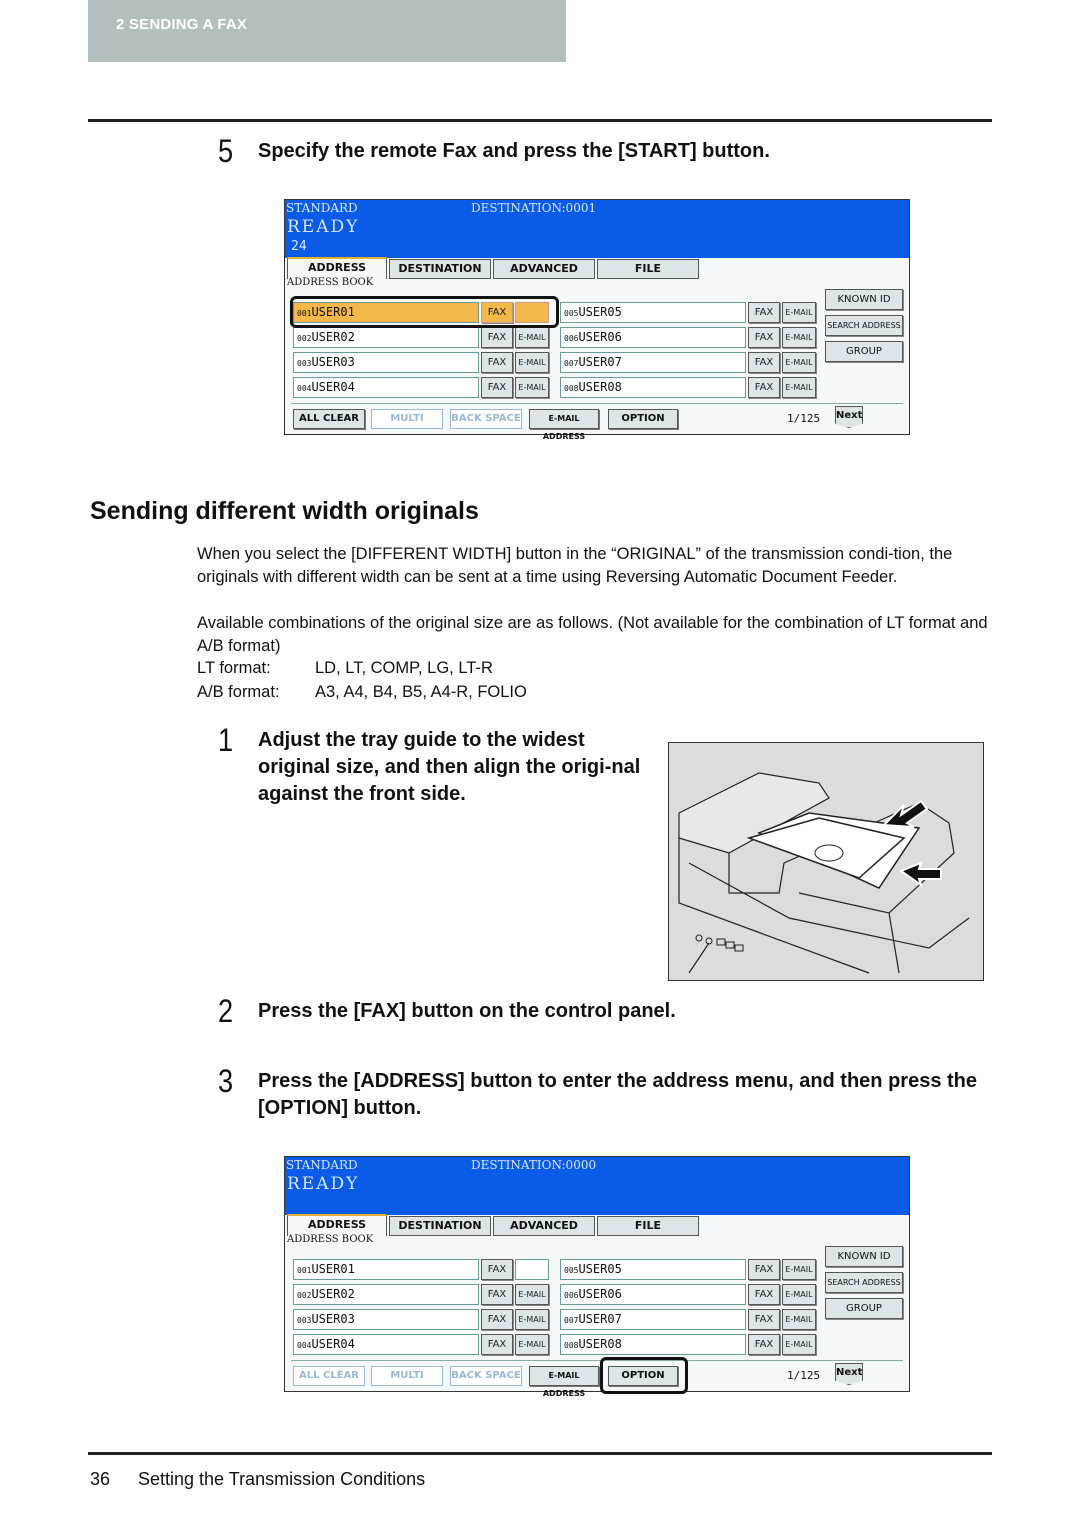  I want to click on feeder-drawing, so click(824, 873).